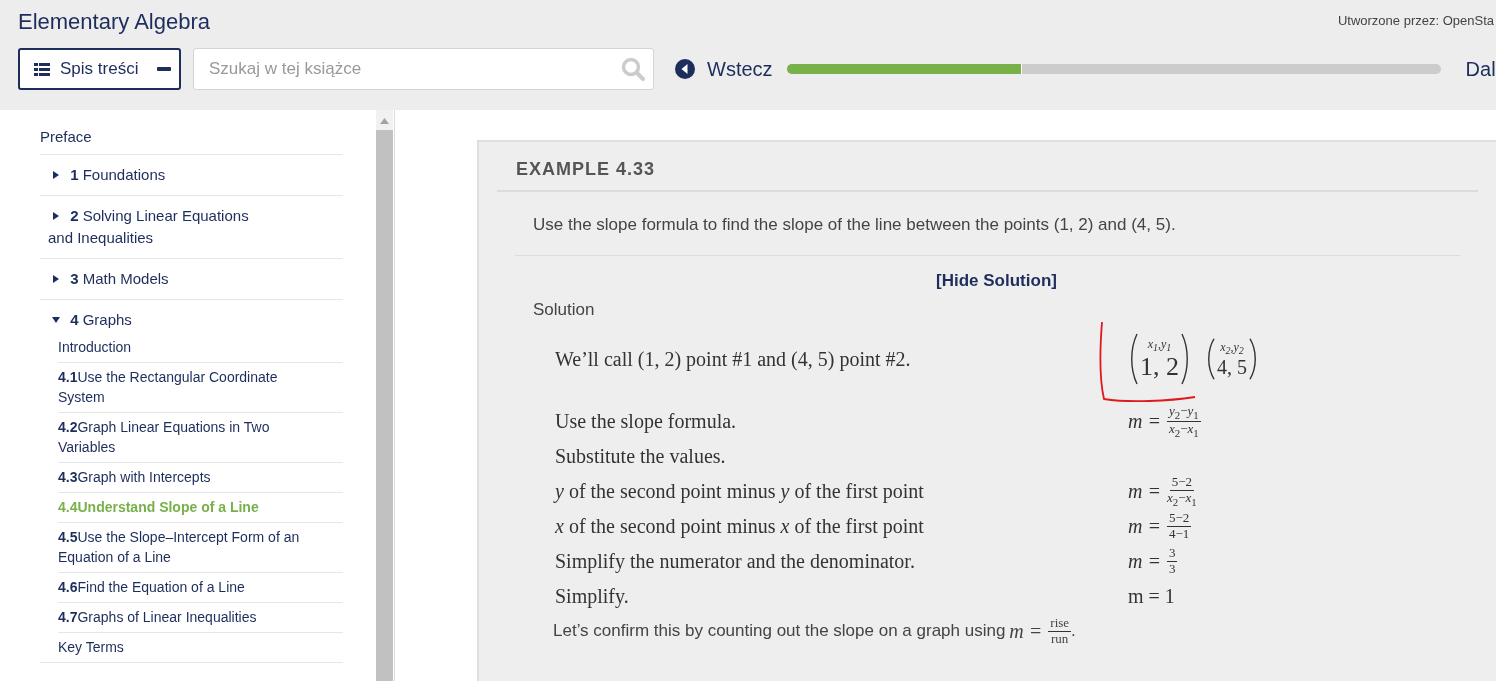  Describe the element at coordinates (384, 121) in the screenshot. I see `scroll-up-icon` at that location.